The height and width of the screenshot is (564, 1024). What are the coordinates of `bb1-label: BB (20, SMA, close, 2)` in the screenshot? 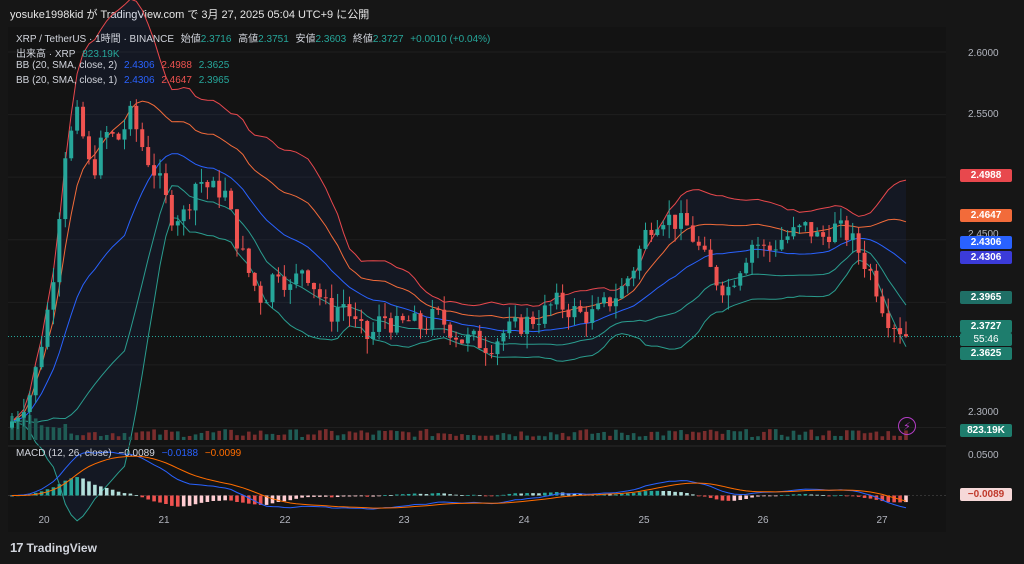 It's located at (67, 65).